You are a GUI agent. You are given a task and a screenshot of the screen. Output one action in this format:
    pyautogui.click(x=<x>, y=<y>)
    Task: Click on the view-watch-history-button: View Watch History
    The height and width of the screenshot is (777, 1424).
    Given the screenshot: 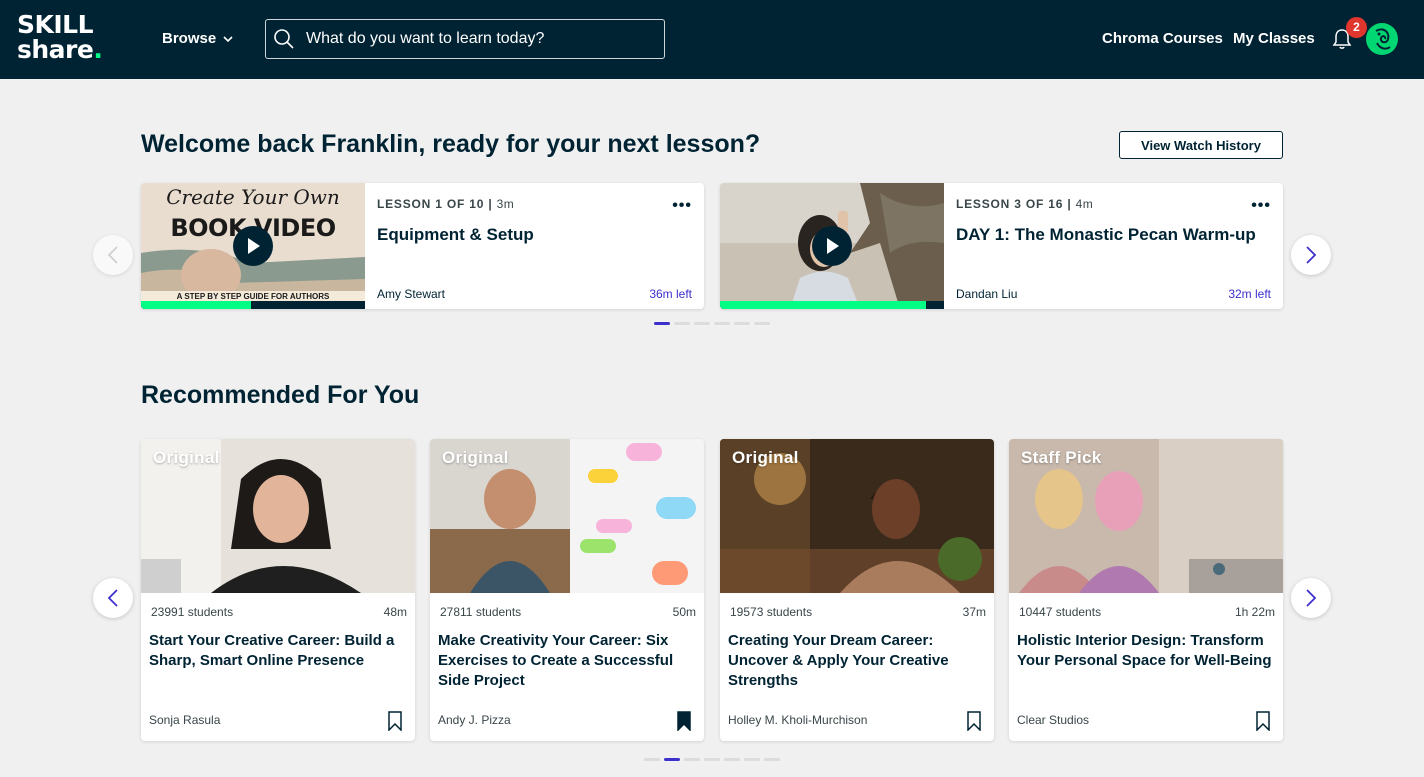 What is the action you would take?
    pyautogui.click(x=1201, y=145)
    